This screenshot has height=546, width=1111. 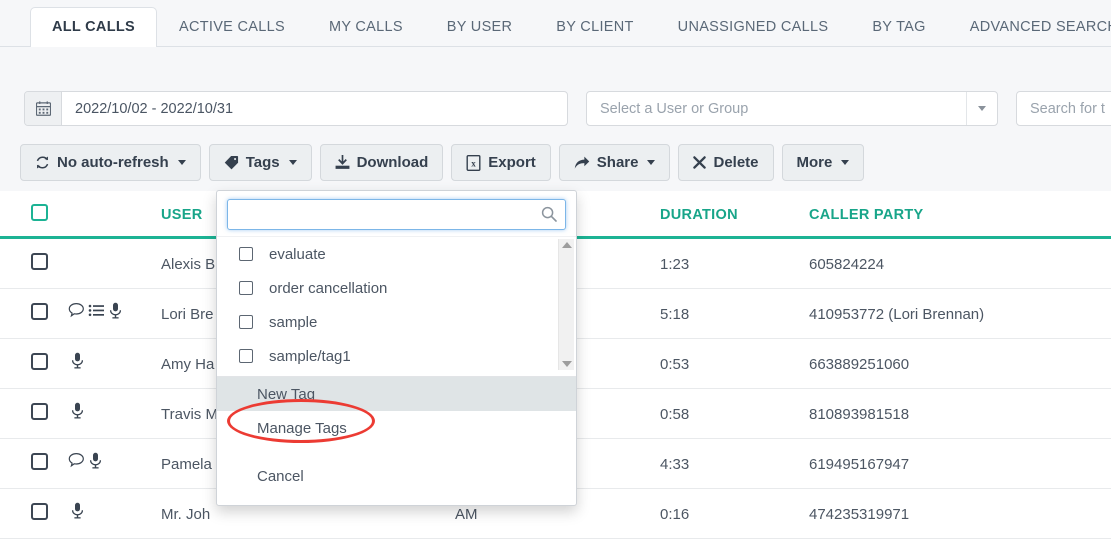 I want to click on column-header-duration: DURATION, so click(x=699, y=215).